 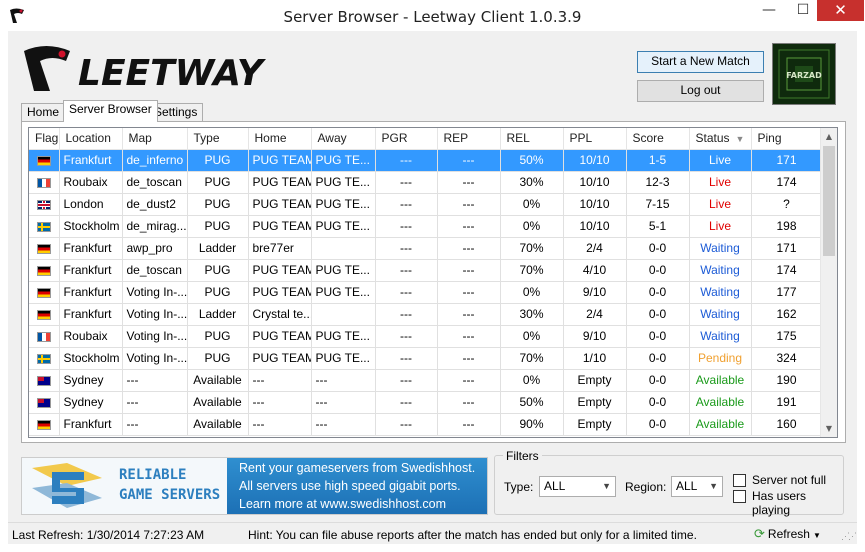 I want to click on vertical-scrollbar: ▲ ▼, so click(x=828, y=282).